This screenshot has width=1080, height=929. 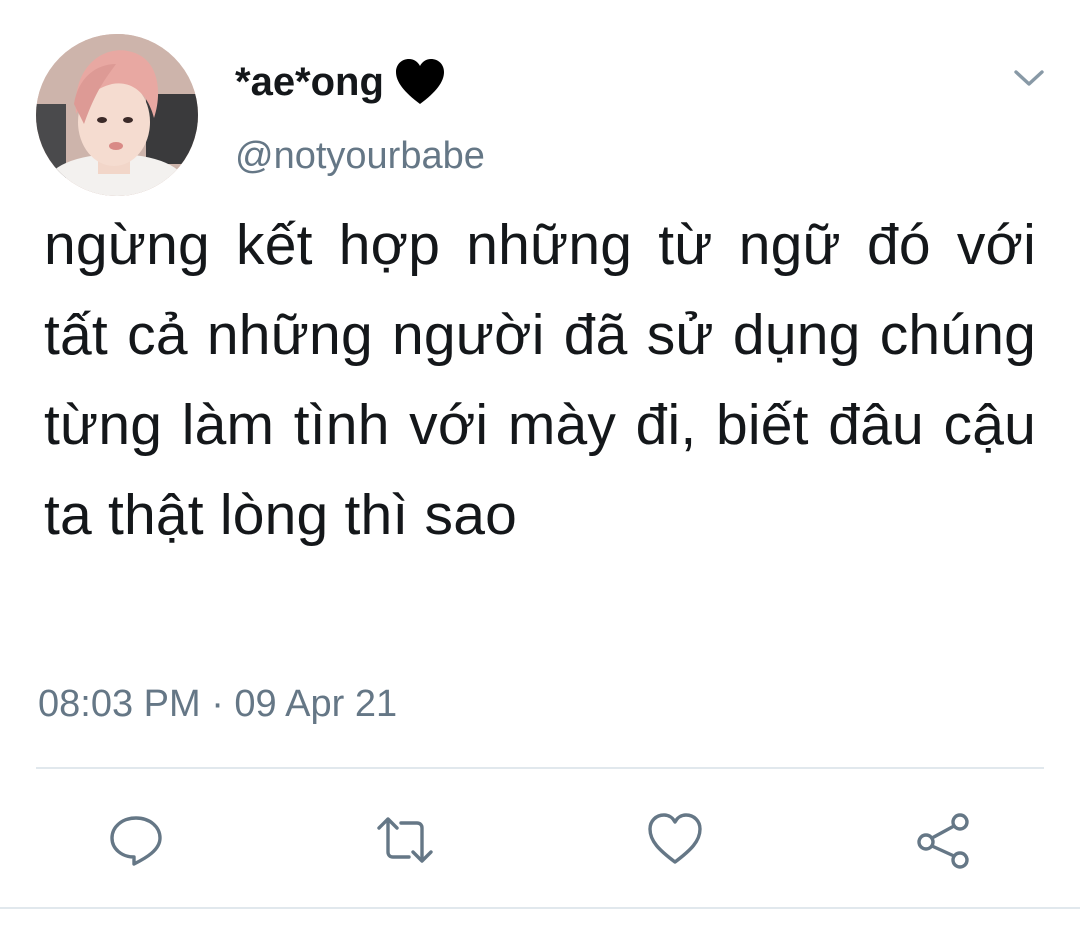 I want to click on retweet-icon, so click(x=405, y=840).